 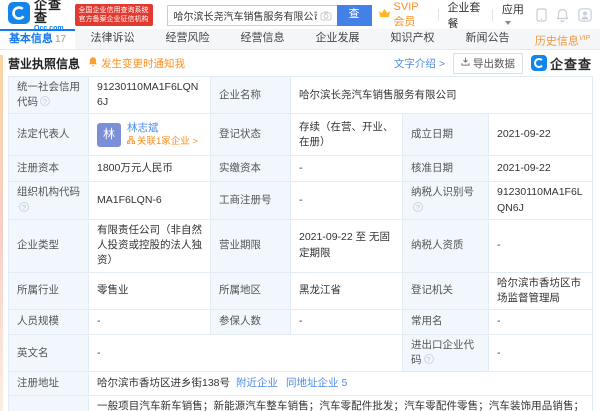 I want to click on taxpayer-quality-label: 纳税人资质, so click(x=445, y=245).